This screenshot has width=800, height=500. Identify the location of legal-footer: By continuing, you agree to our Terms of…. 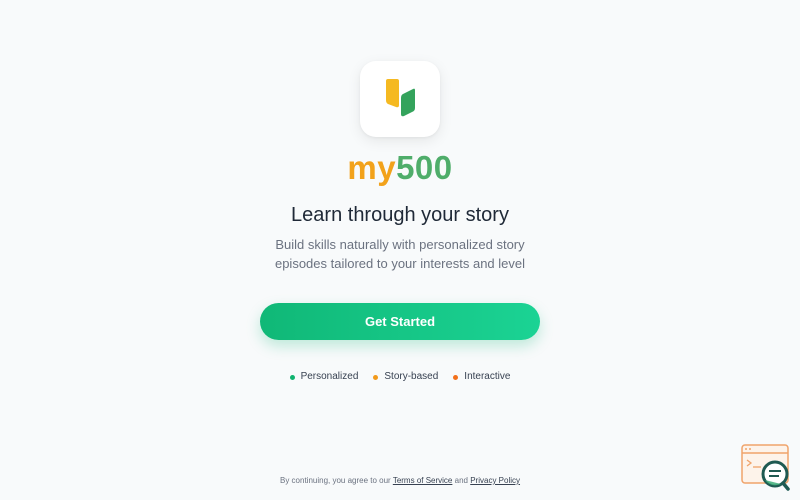
(400, 481).